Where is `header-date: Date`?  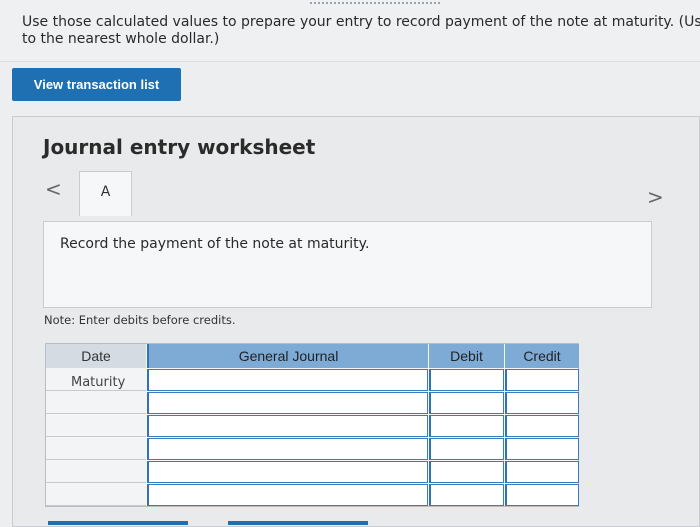
header-date: Date is located at coordinates (96, 356).